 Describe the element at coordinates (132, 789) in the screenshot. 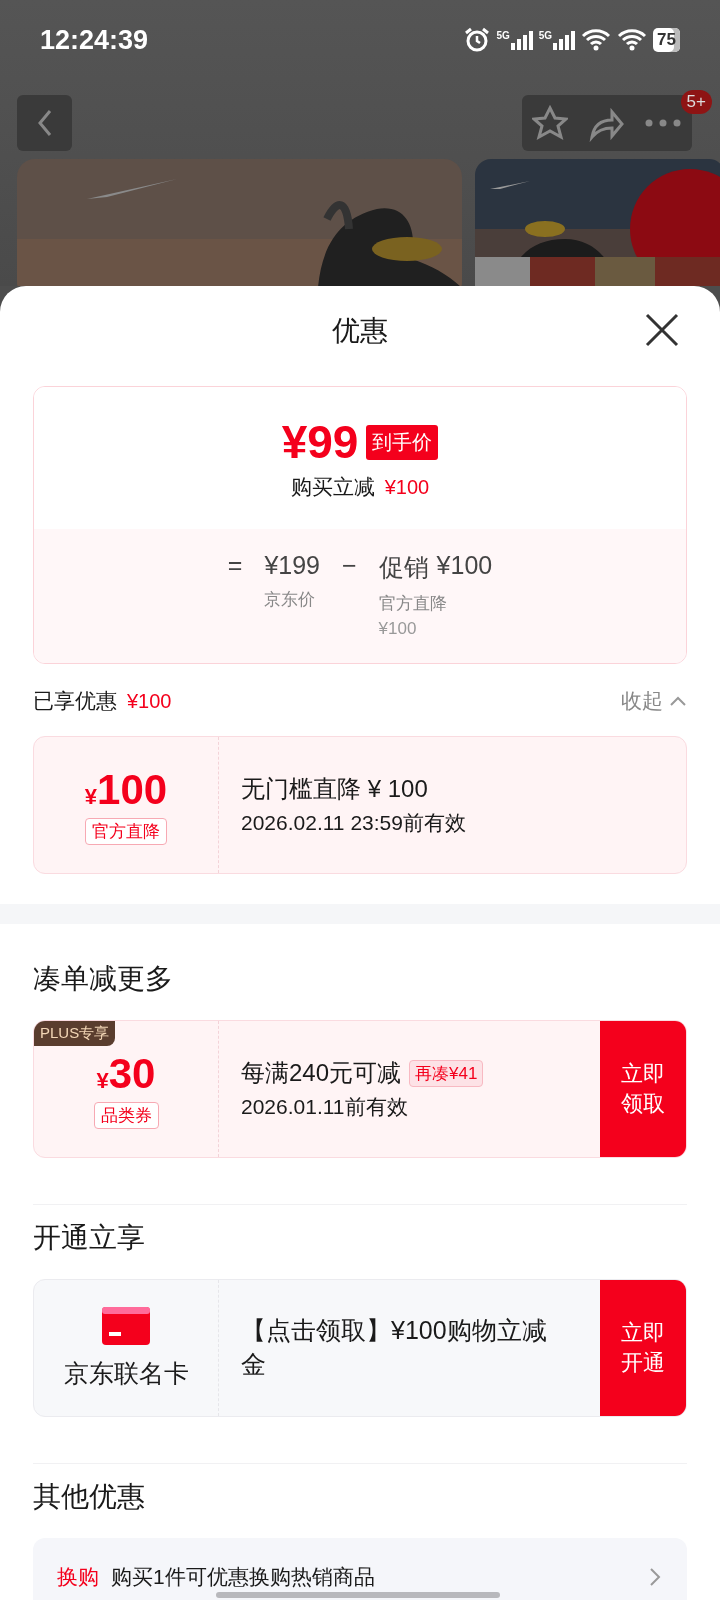

I see `coupon-amount: 100` at that location.